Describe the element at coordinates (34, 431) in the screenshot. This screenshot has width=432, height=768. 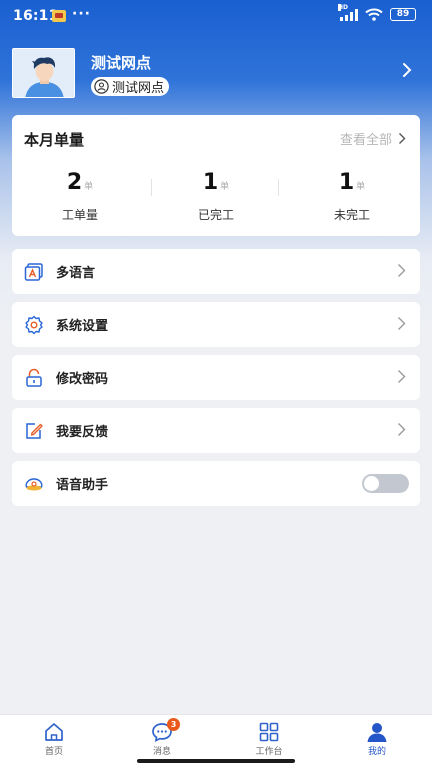
I see `feedback-edit-icon` at that location.